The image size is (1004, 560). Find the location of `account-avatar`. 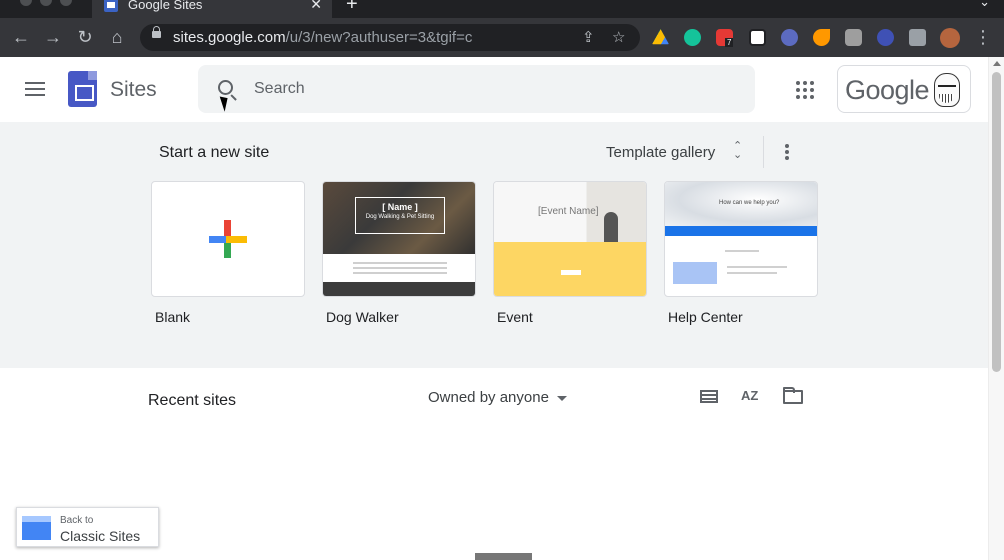

account-avatar is located at coordinates (947, 90).